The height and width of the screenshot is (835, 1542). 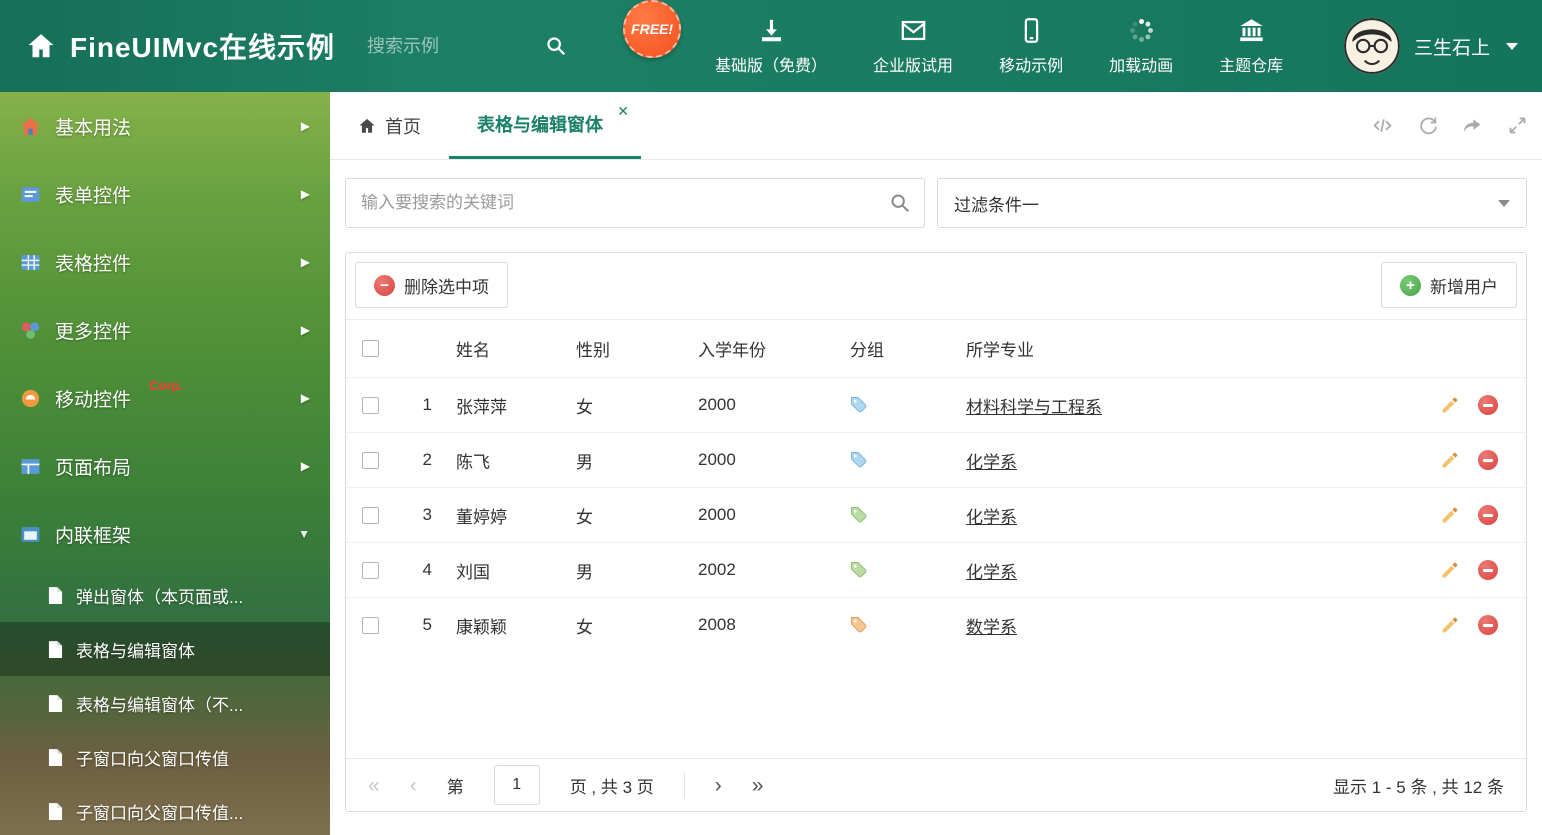 I want to click on next-page-icon: ›, so click(x=718, y=785).